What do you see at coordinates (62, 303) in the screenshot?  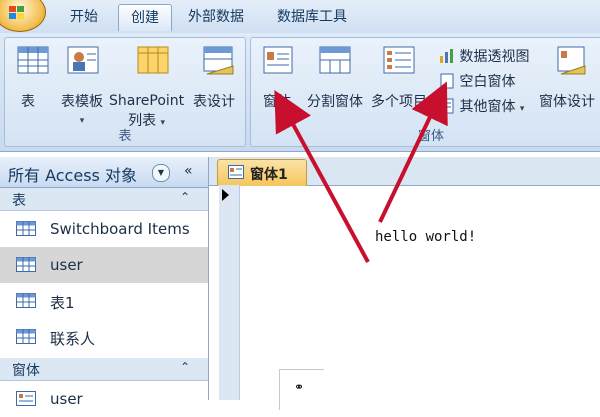 I see `nav-item-label: 表1` at bounding box center [62, 303].